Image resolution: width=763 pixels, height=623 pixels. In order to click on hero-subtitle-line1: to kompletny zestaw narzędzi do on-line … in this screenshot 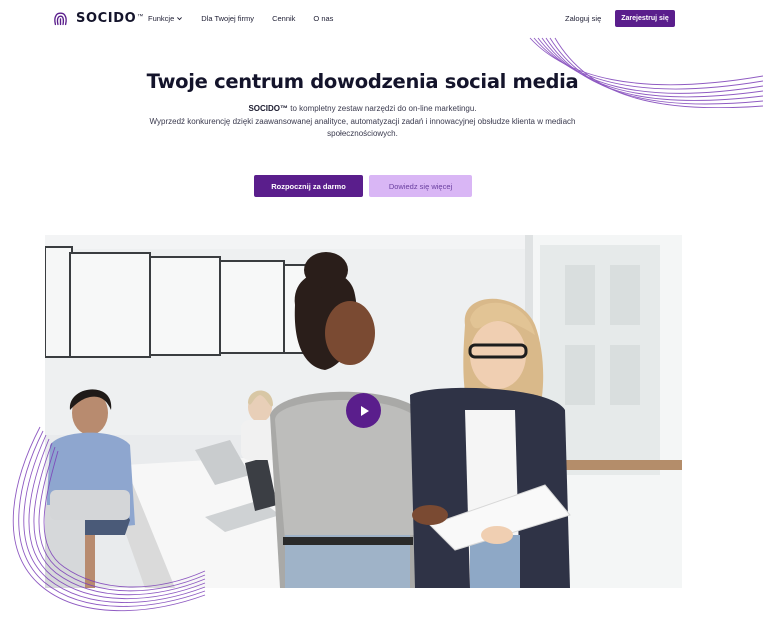, I will do `click(382, 108)`.